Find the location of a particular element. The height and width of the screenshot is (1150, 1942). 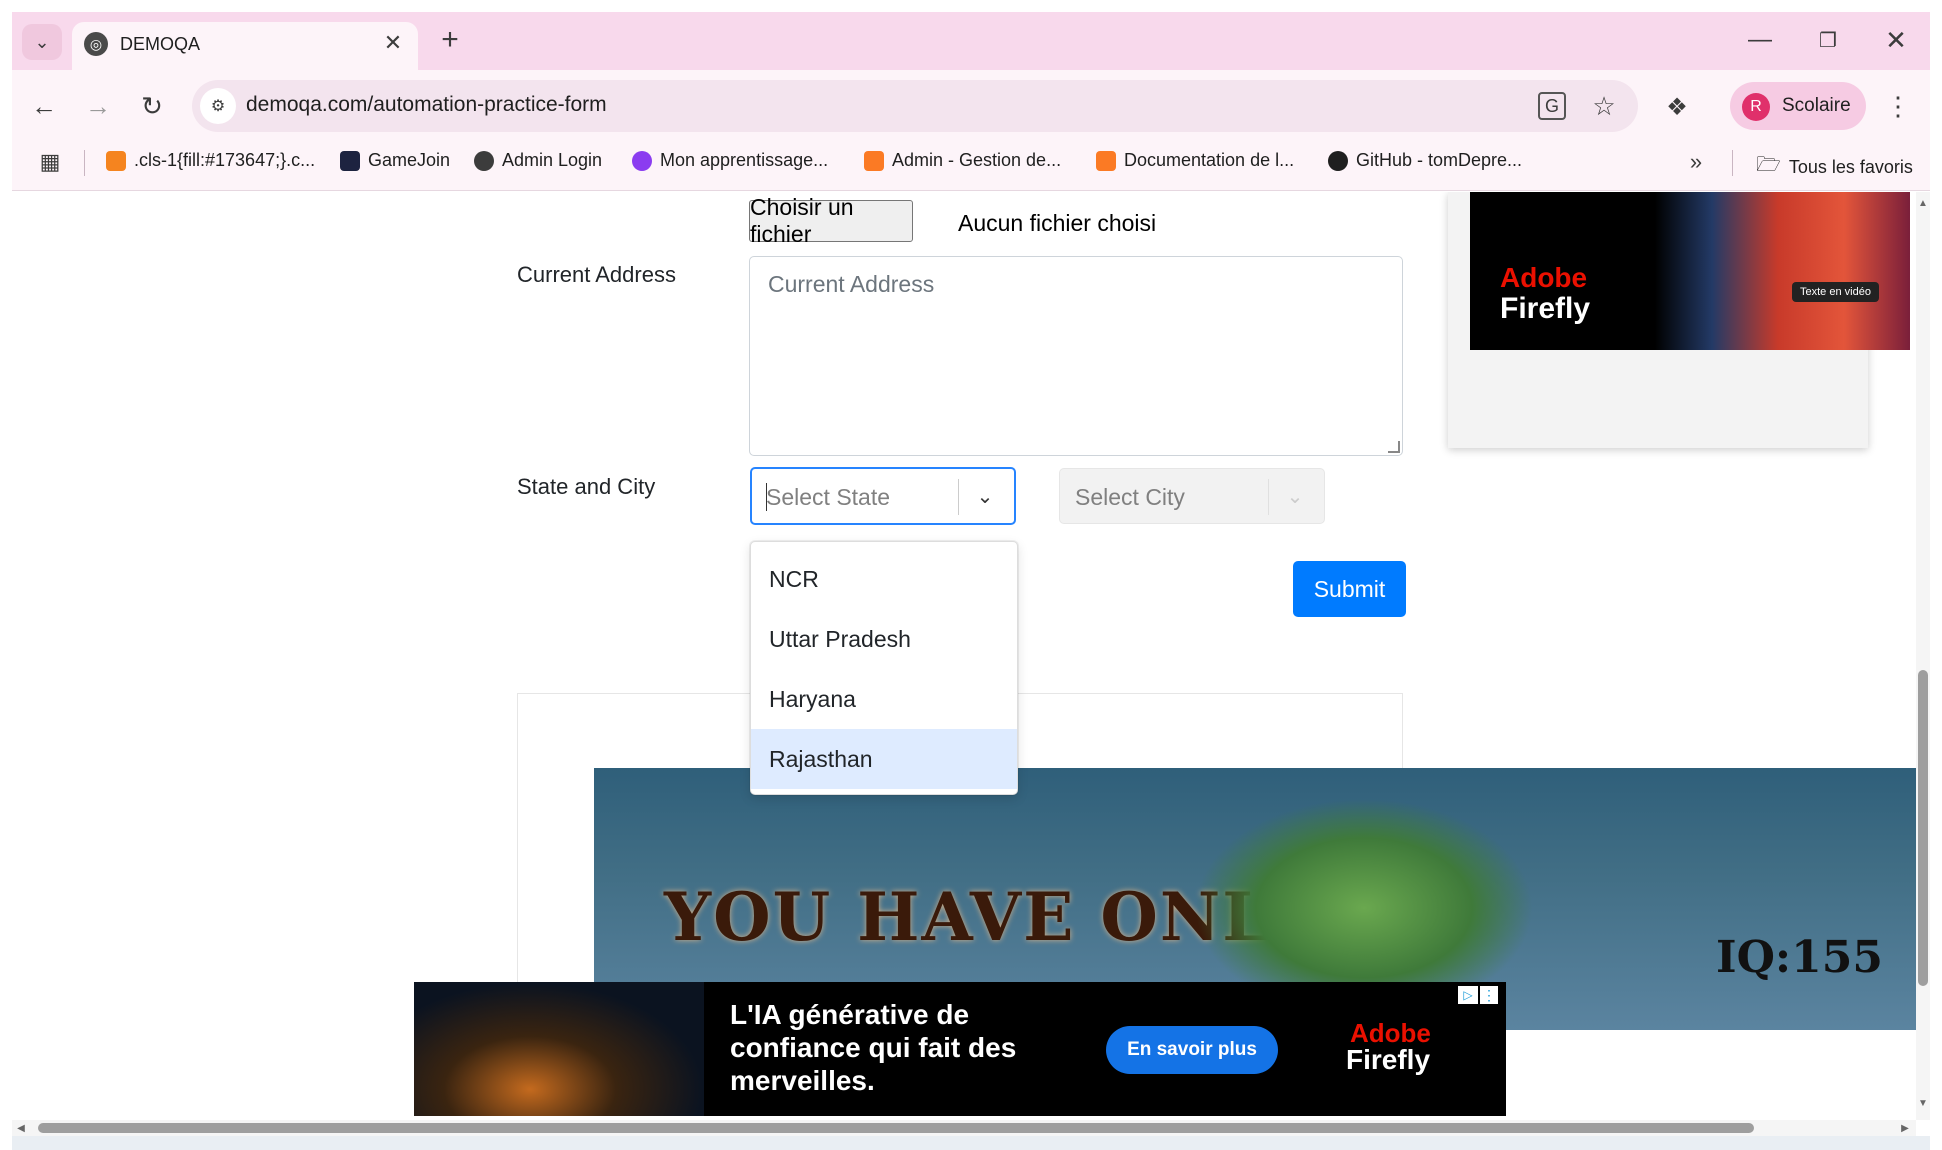

state-option-ncr: NCR is located at coordinates (884, 579).